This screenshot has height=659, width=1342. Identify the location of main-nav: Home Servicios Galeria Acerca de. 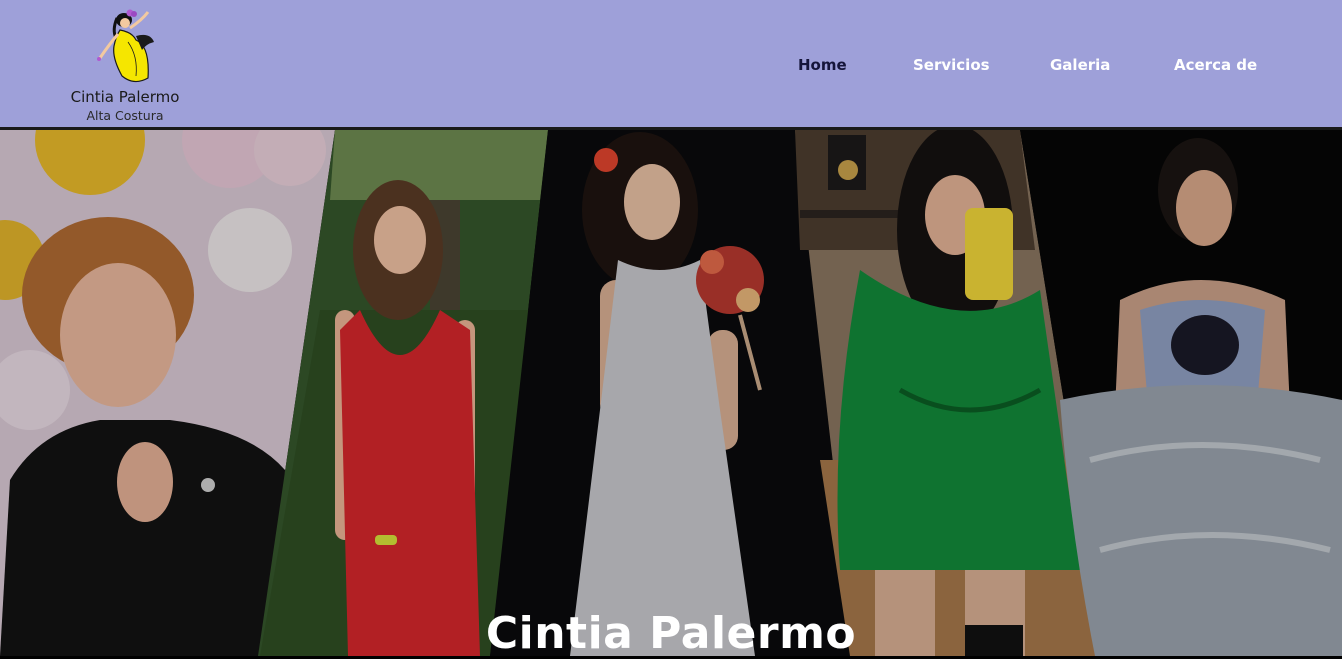
(671, 67).